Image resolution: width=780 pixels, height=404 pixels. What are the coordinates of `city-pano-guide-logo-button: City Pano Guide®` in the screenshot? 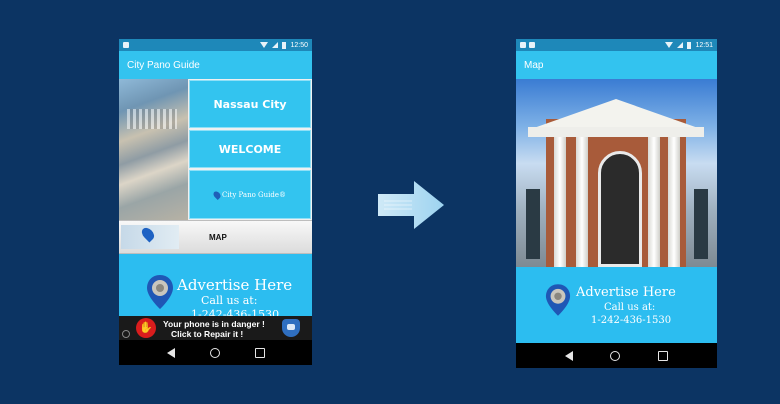 It's located at (250, 194).